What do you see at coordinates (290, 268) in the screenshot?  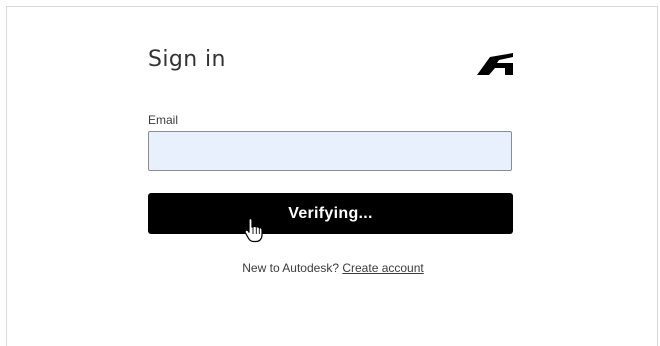 I see `signup-prompt-text: New to Autodesk?` at bounding box center [290, 268].